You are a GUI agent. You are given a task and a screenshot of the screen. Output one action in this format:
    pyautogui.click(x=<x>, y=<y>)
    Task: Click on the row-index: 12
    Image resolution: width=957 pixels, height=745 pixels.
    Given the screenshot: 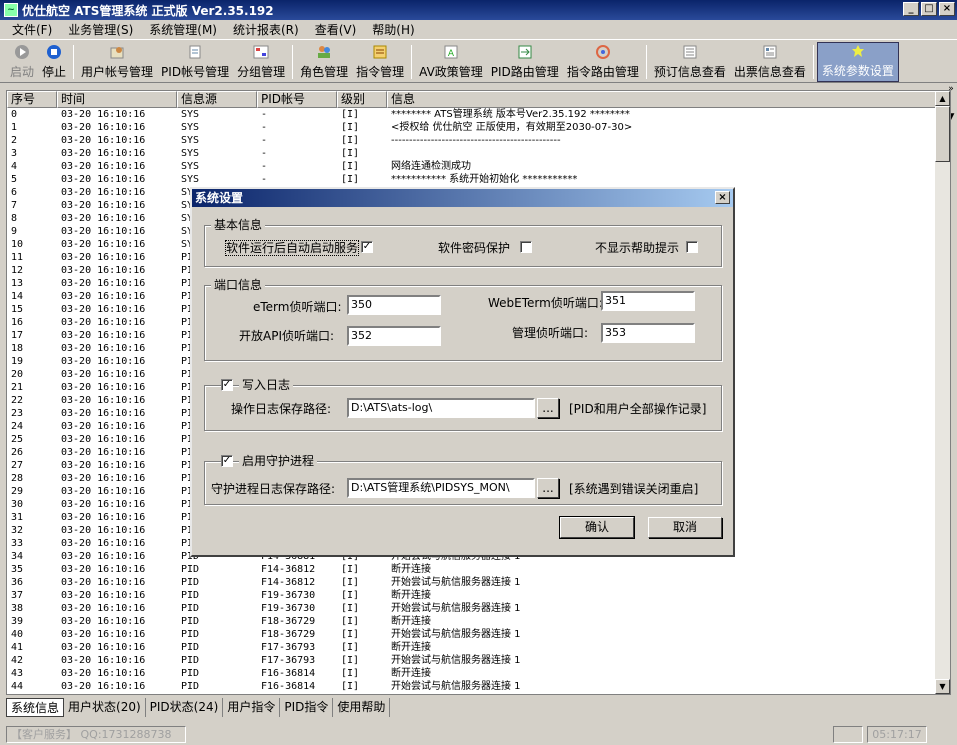 What is the action you would take?
    pyautogui.click(x=17, y=270)
    